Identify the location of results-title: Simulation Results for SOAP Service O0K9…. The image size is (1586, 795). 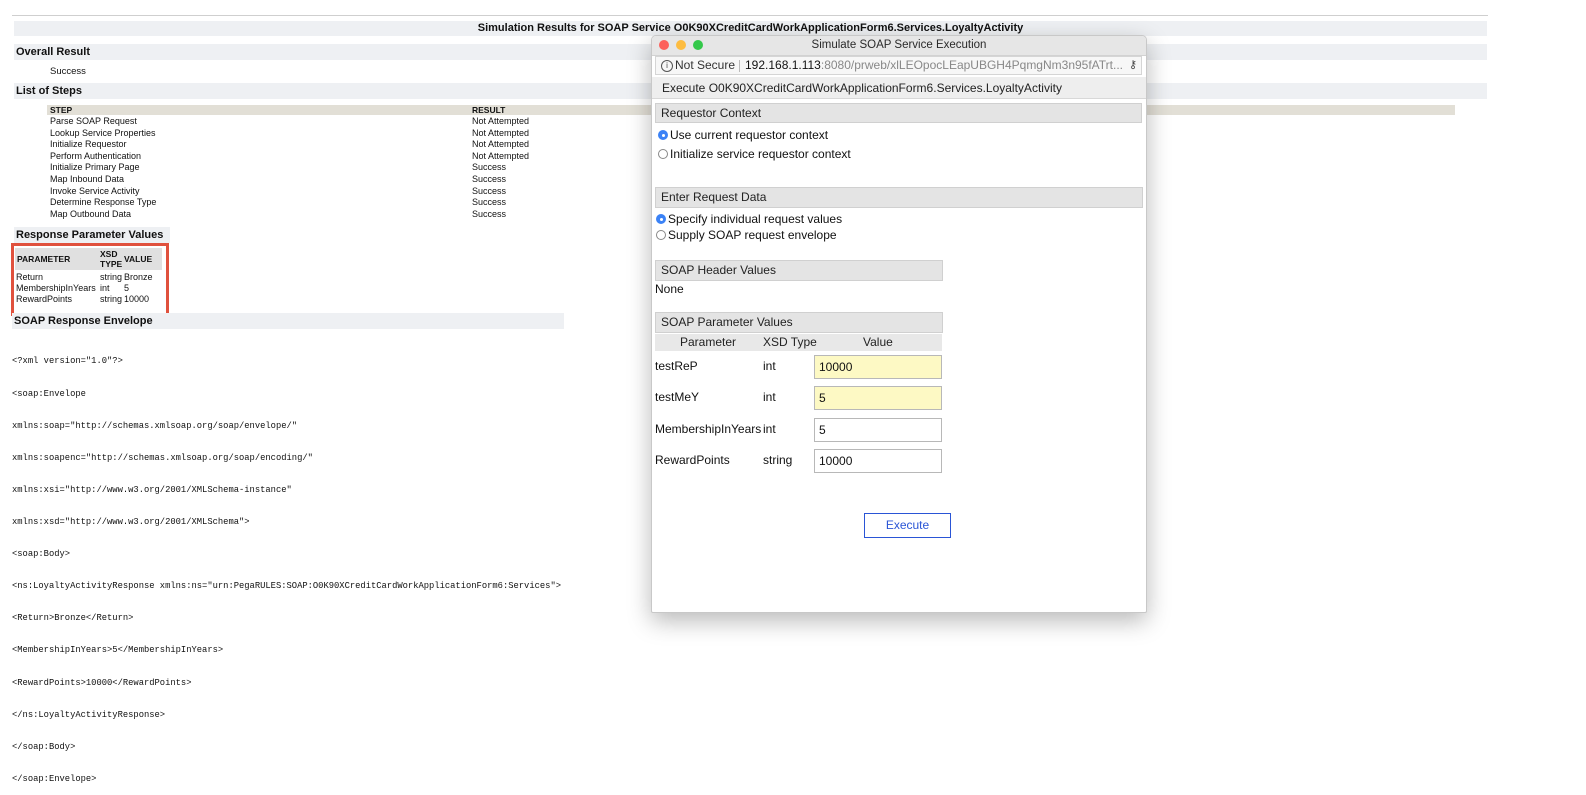
(750, 28).